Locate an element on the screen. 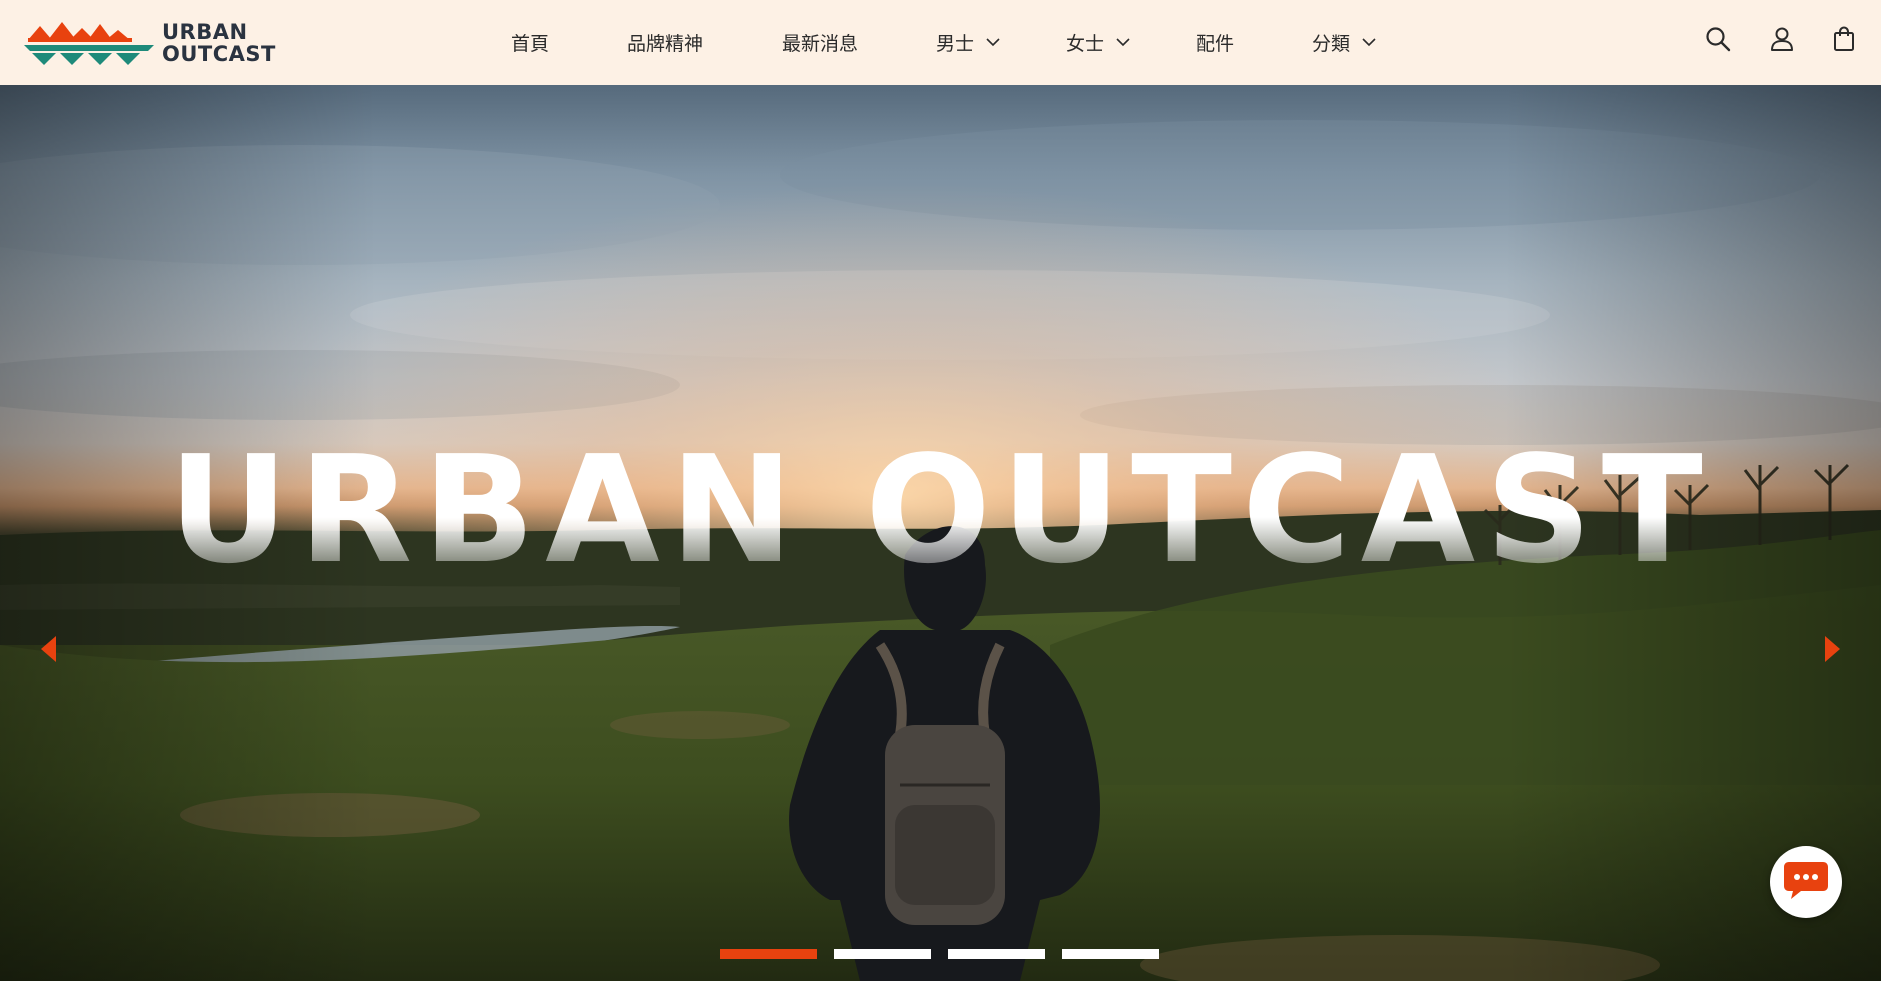  search-icon is located at coordinates (1718, 39).